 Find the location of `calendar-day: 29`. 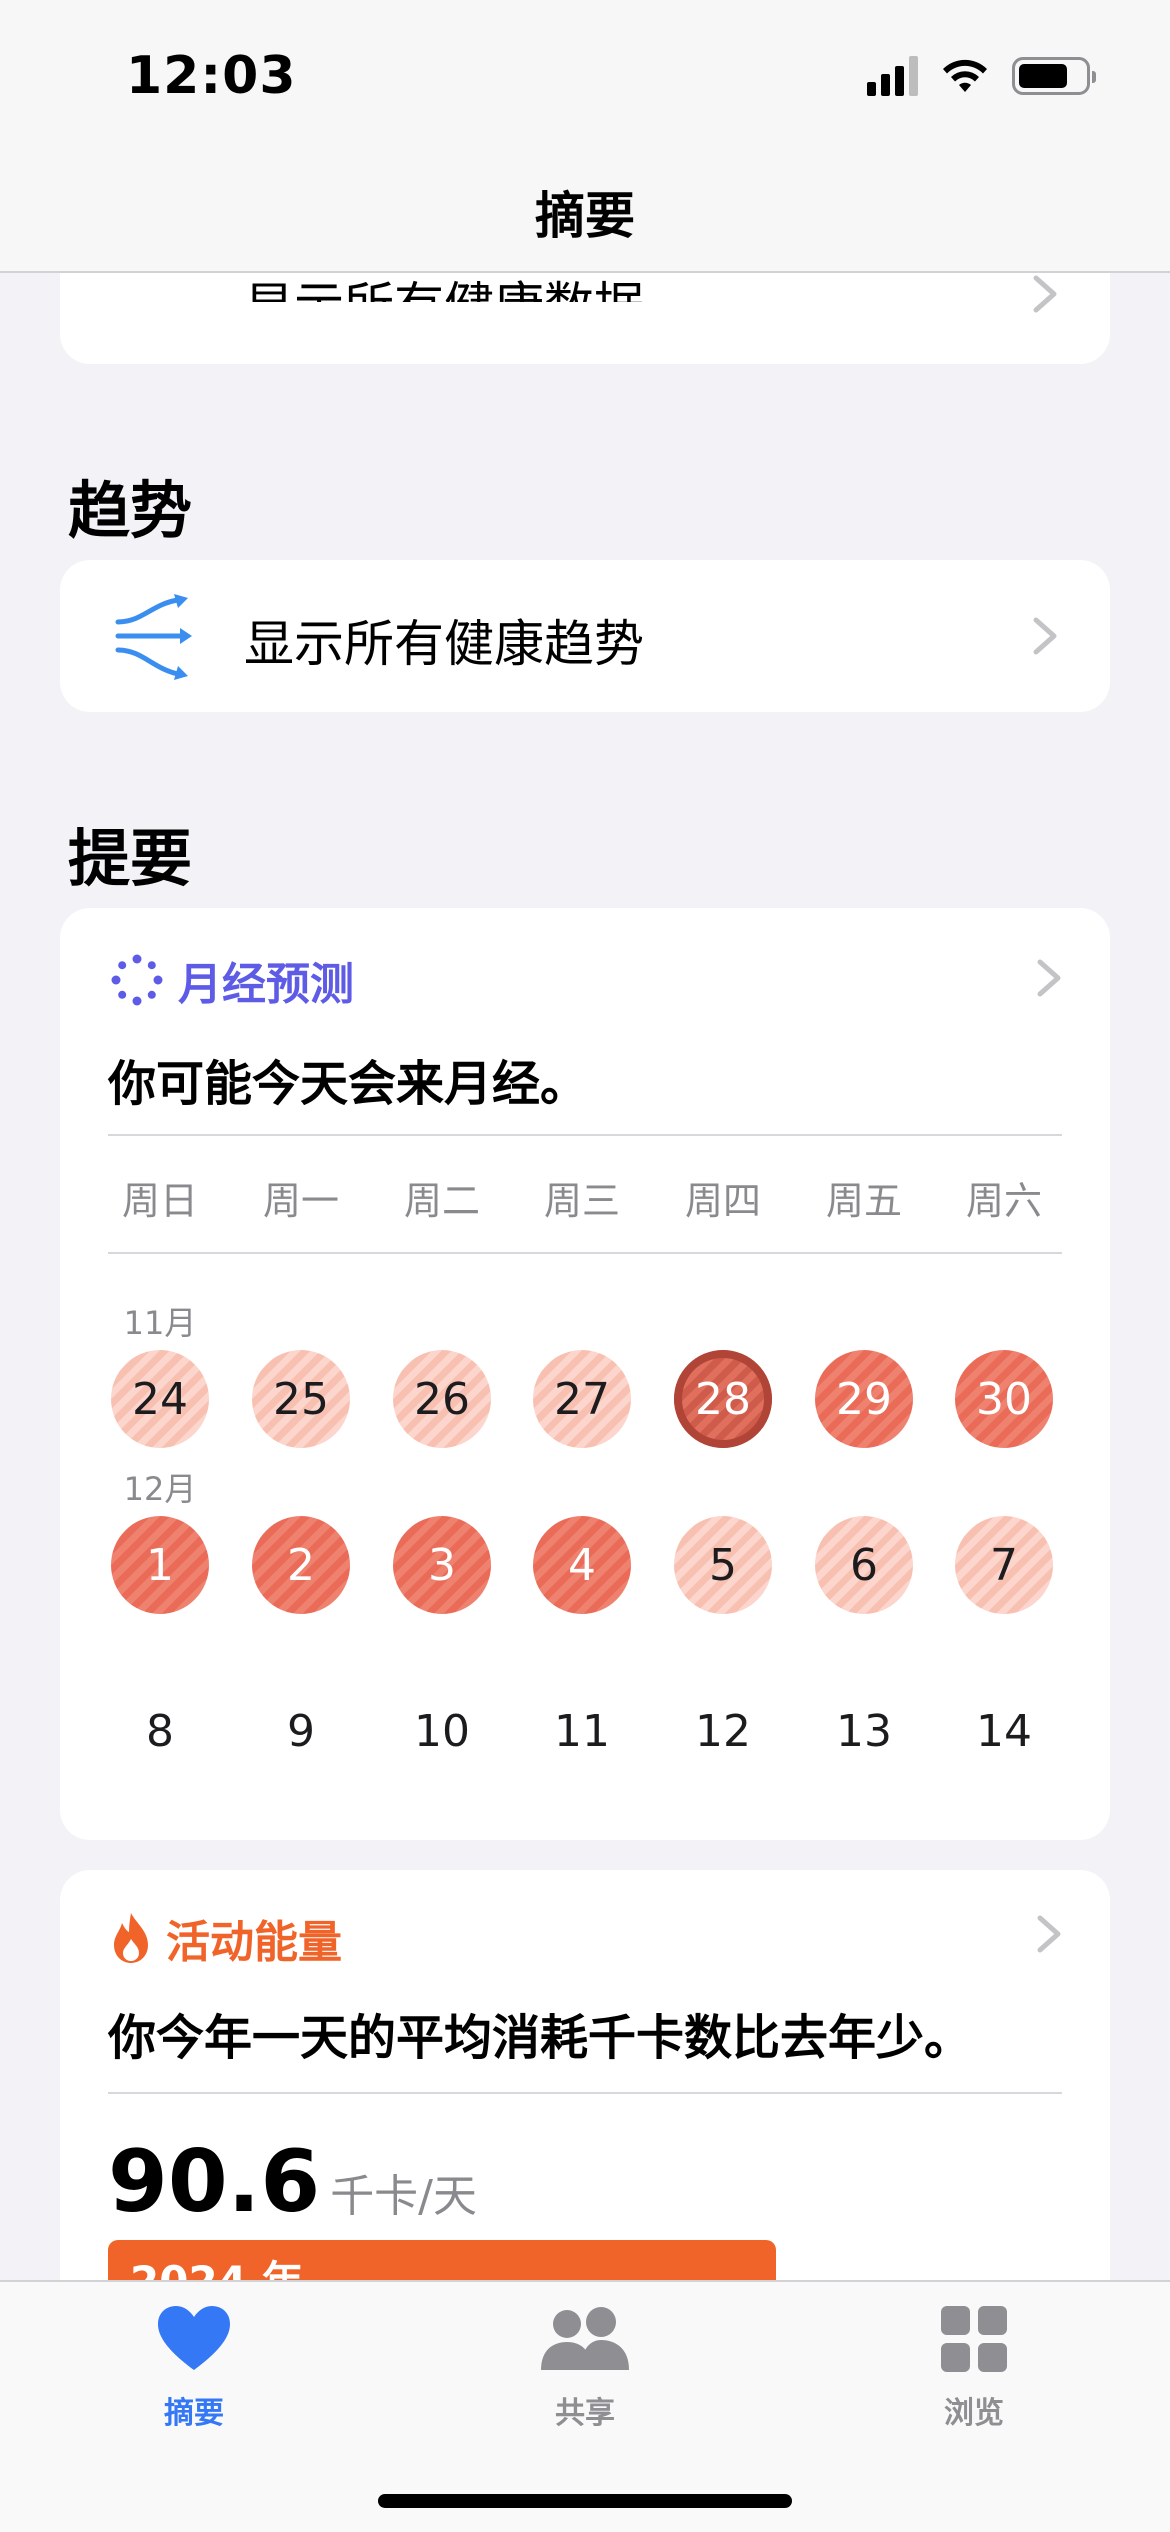

calendar-day: 29 is located at coordinates (864, 1399).